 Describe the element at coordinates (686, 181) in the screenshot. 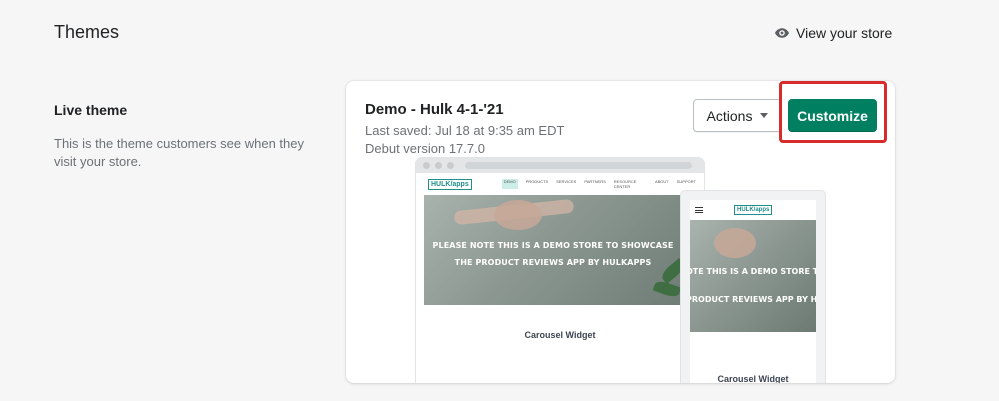

I see `nav-link: SUPPORT` at that location.